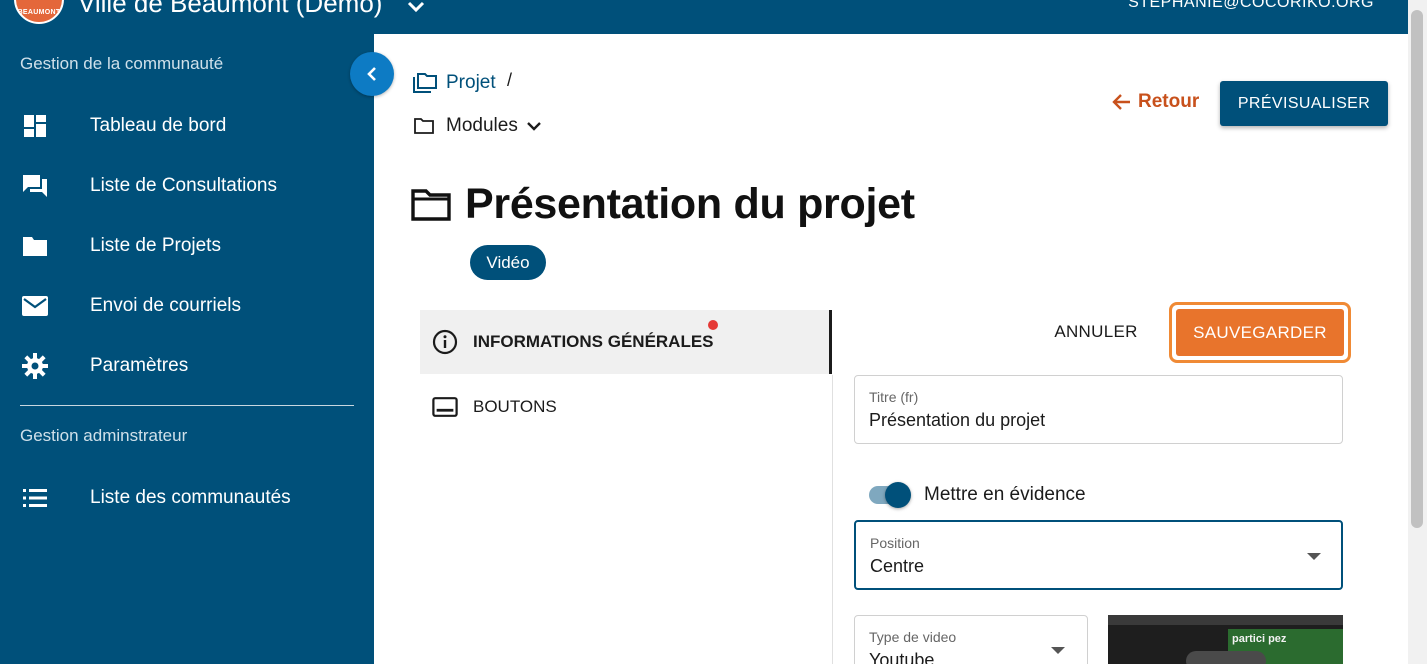 The height and width of the screenshot is (664, 1427). Describe the element at coordinates (230, 9) in the screenshot. I see `community-name: Ville de Beaumont (Demo)` at that location.